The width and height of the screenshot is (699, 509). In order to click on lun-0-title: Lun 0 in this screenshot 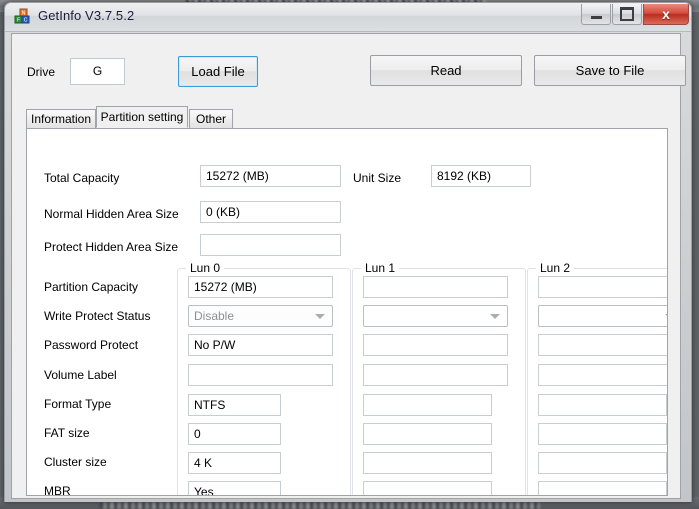, I will do `click(205, 268)`.